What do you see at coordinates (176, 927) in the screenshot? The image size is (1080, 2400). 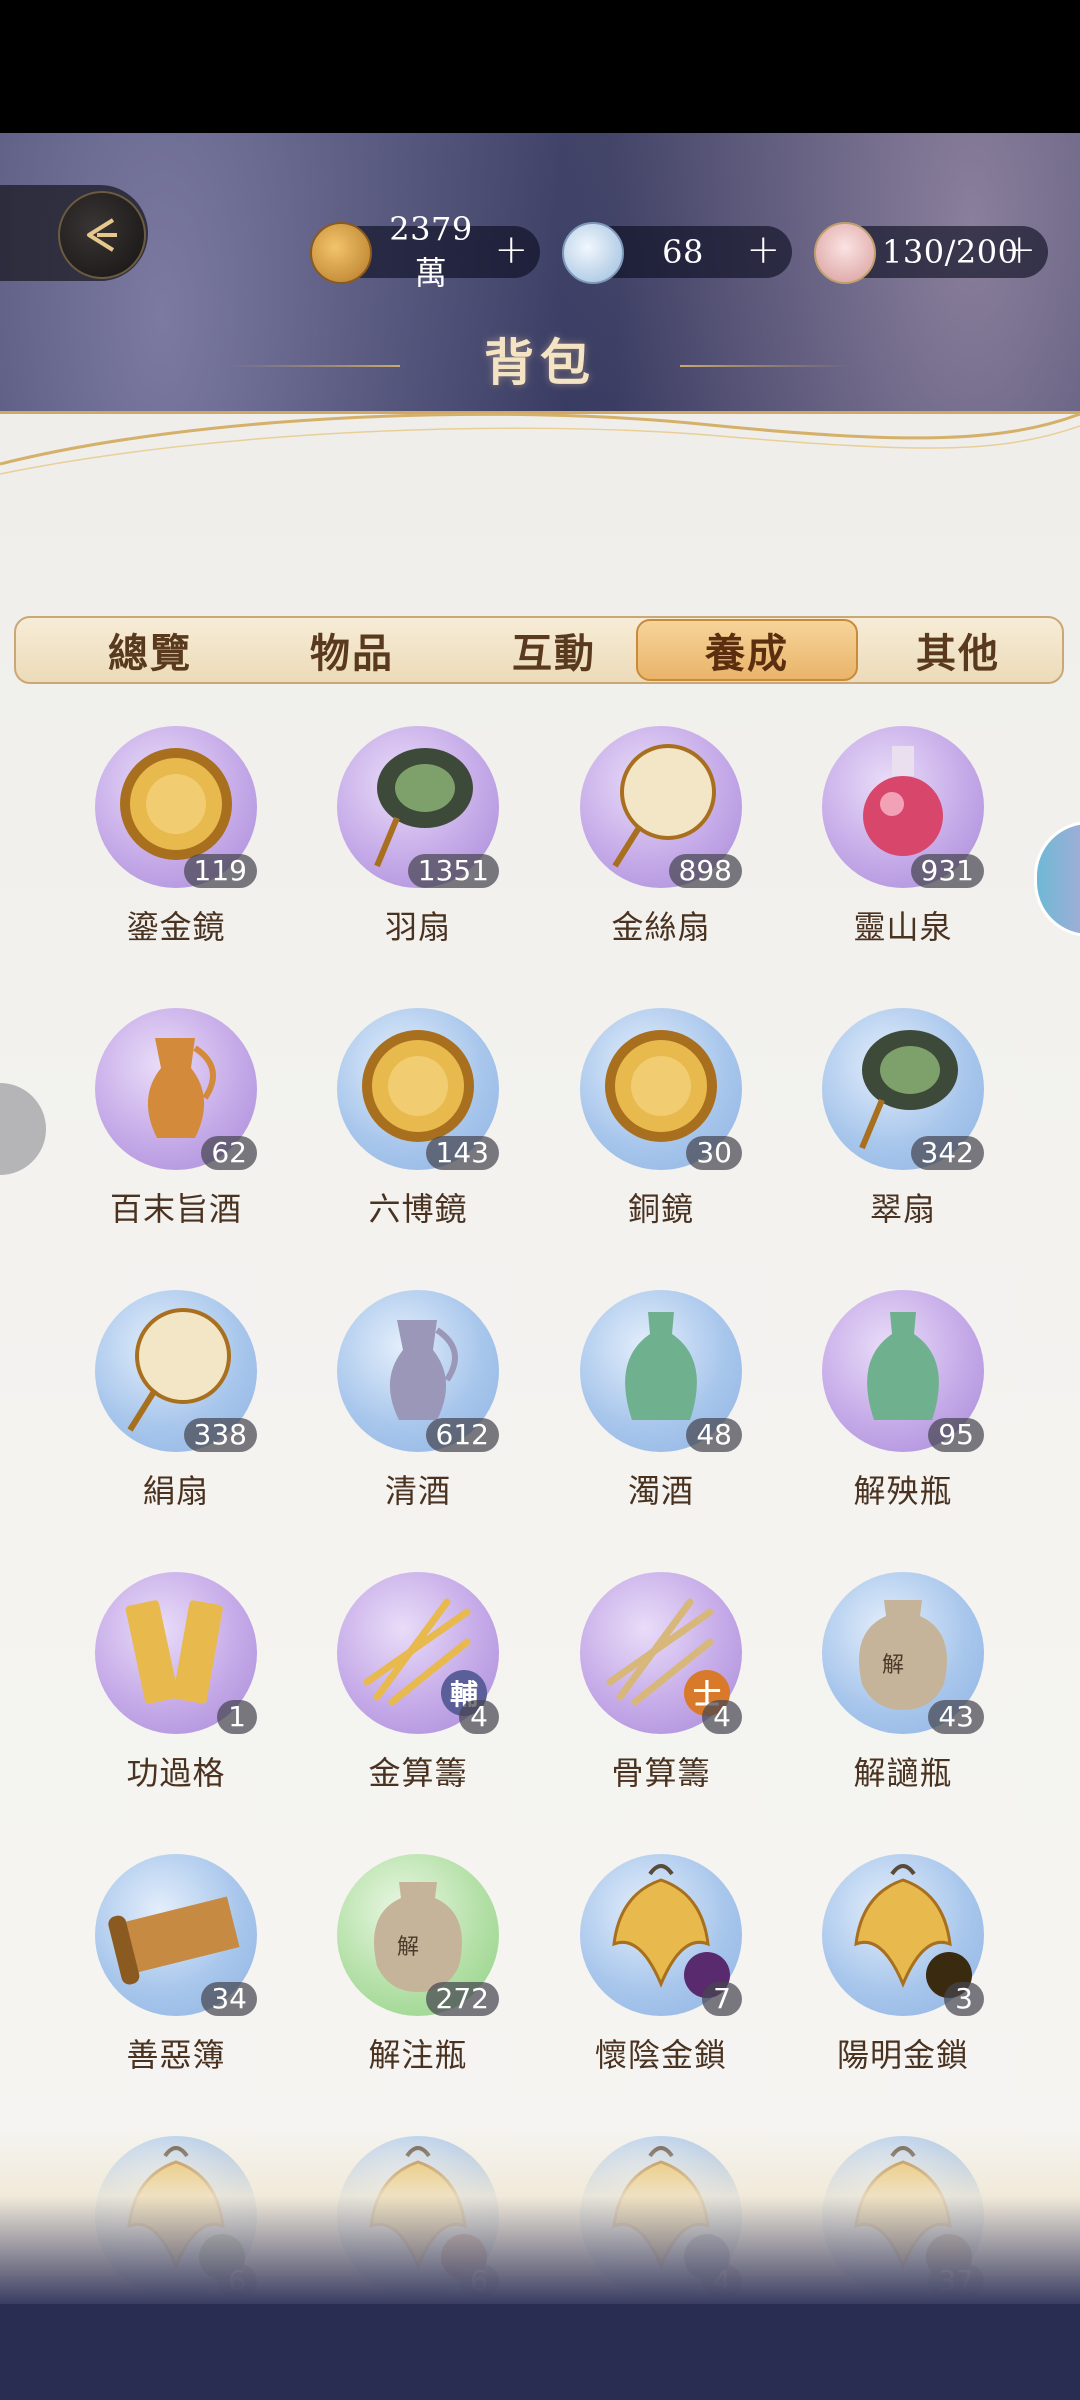 I see `item-name: 鎏金鏡` at bounding box center [176, 927].